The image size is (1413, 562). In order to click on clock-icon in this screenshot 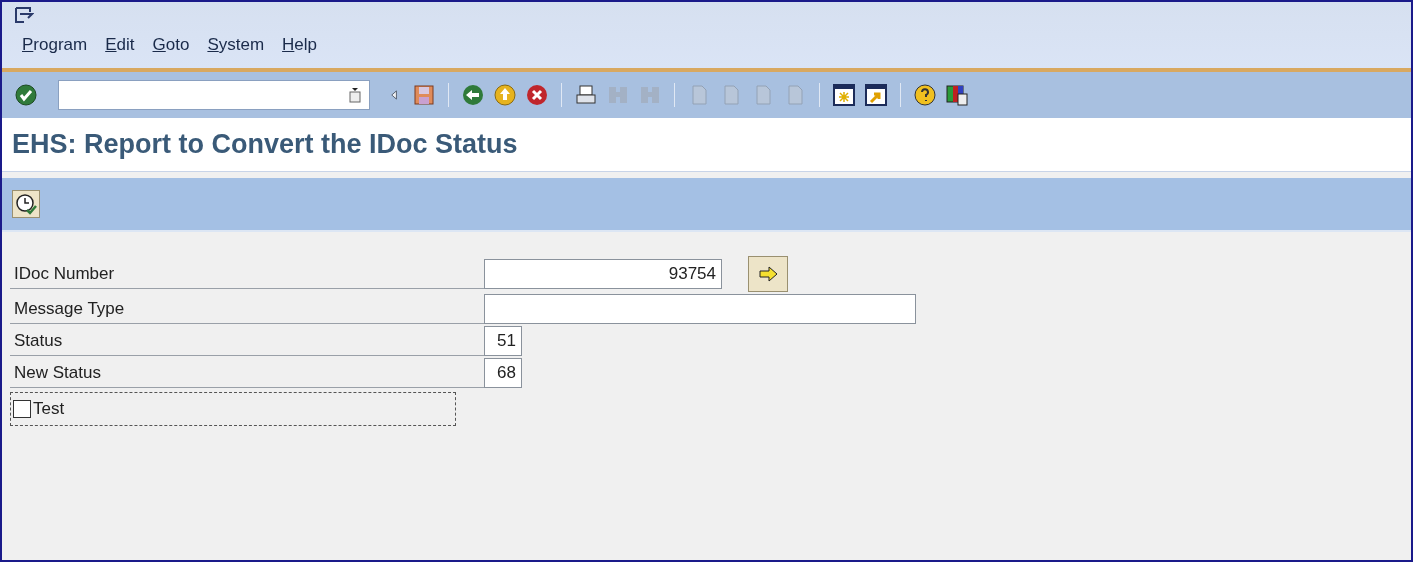, I will do `click(26, 204)`.